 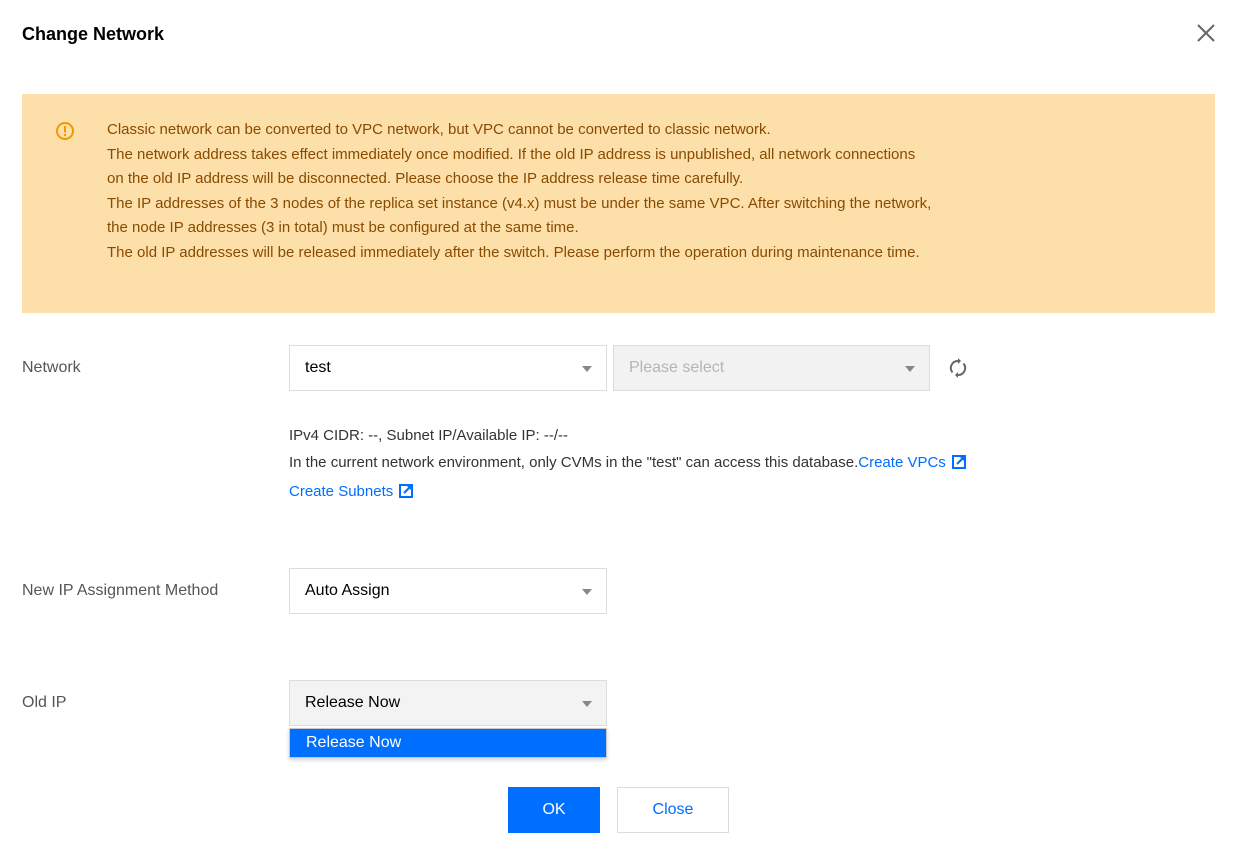 What do you see at coordinates (673, 810) in the screenshot?
I see `close-button: Close` at bounding box center [673, 810].